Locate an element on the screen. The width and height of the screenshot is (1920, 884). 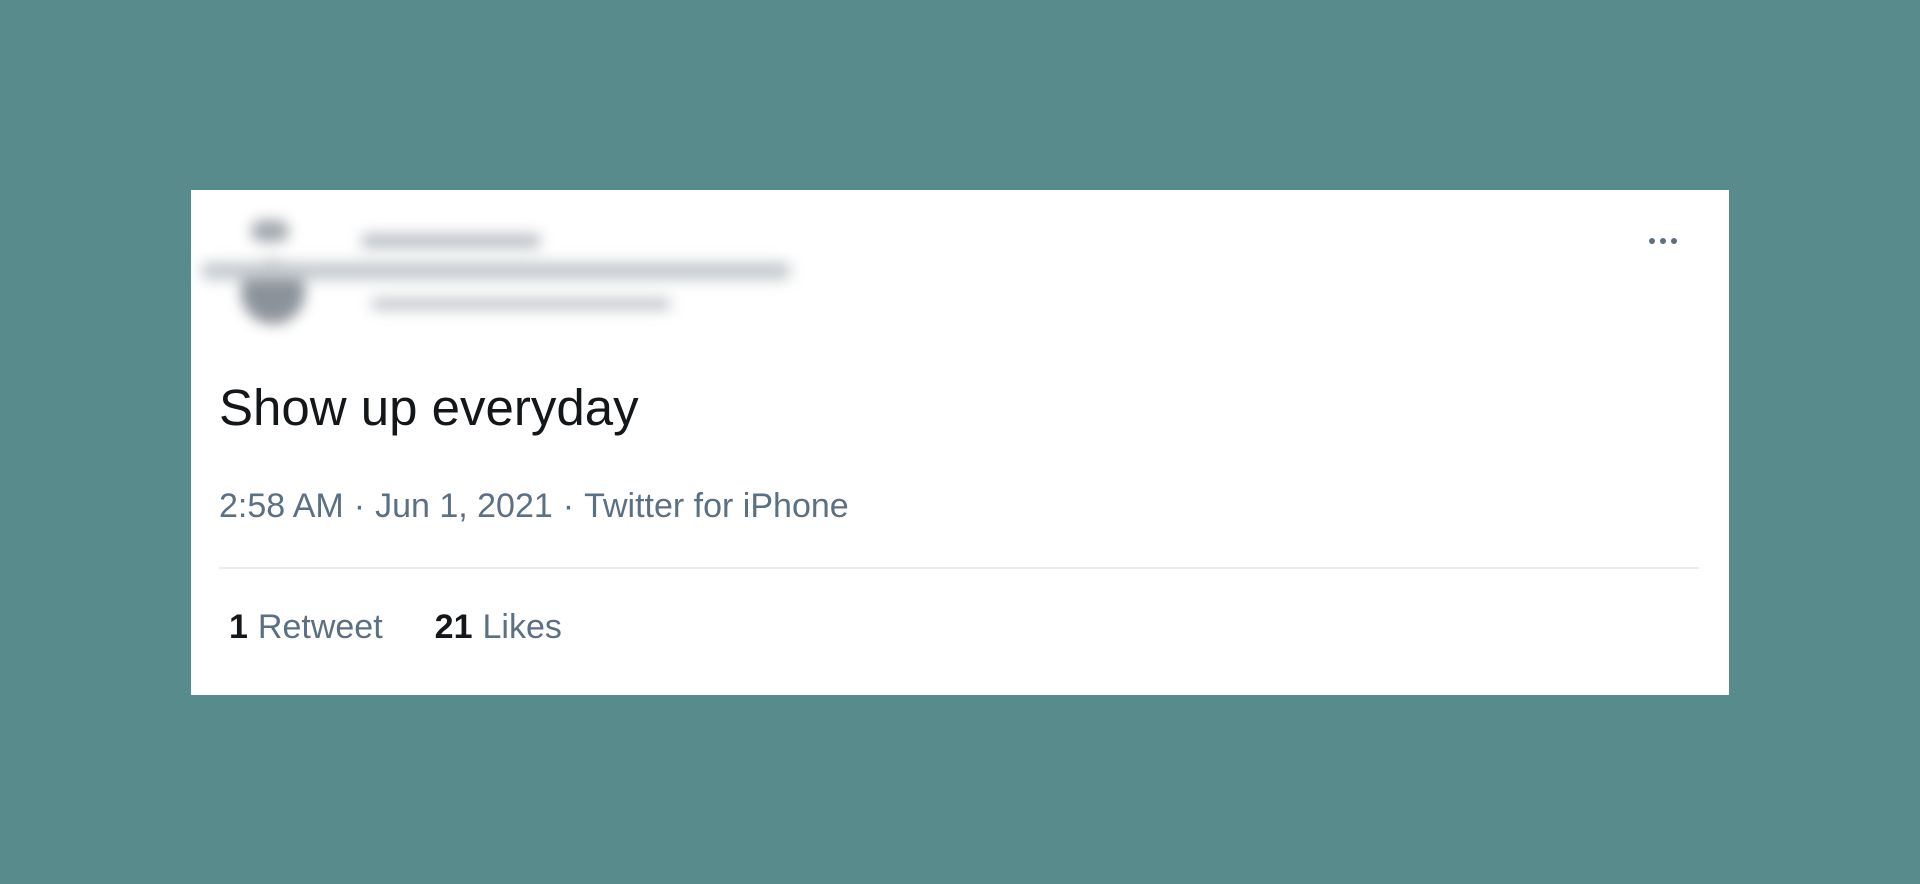
author-name-blurred is located at coordinates (451, 241).